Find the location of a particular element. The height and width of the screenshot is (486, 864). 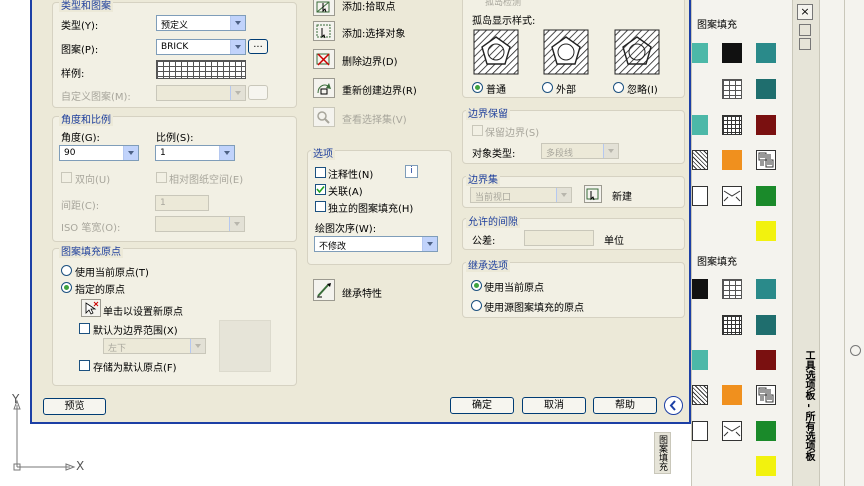

double-label: 双向(U) is located at coordinates (93, 180).